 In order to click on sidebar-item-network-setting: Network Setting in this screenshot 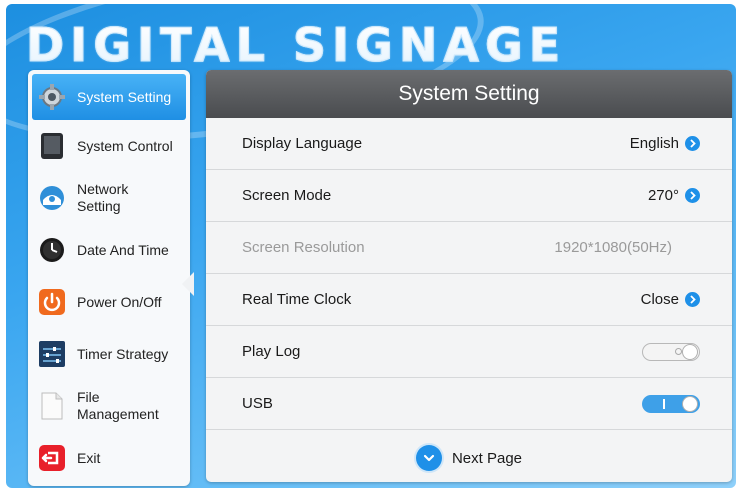, I will do `click(109, 198)`.